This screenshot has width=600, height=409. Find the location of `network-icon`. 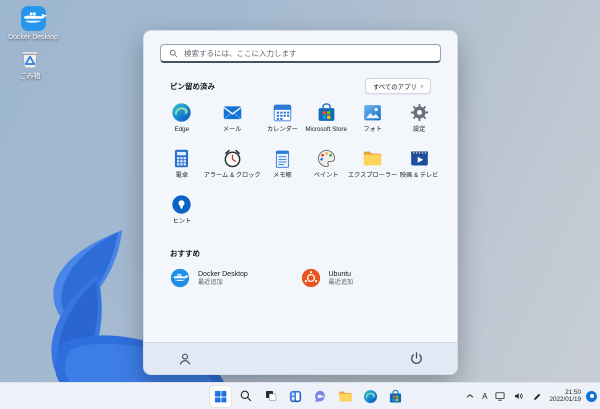

network-icon is located at coordinates (500, 396).